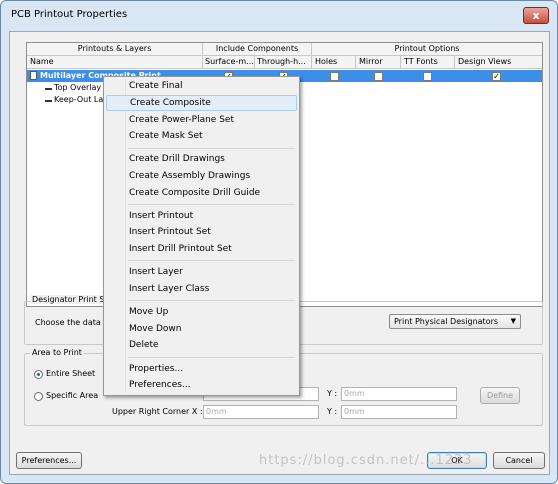 The image size is (558, 484). Describe the element at coordinates (500, 395) in the screenshot. I see `define-button: Define` at that location.